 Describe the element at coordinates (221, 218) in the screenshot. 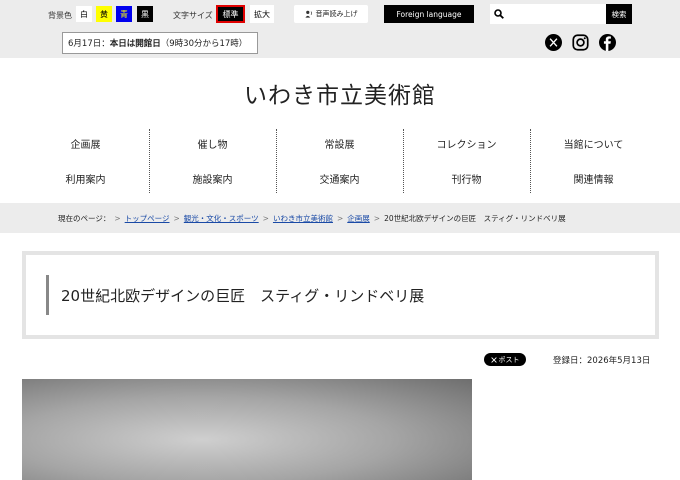

I see `breadcrumb-link-tourism: 観光・文化・スポーツ` at that location.